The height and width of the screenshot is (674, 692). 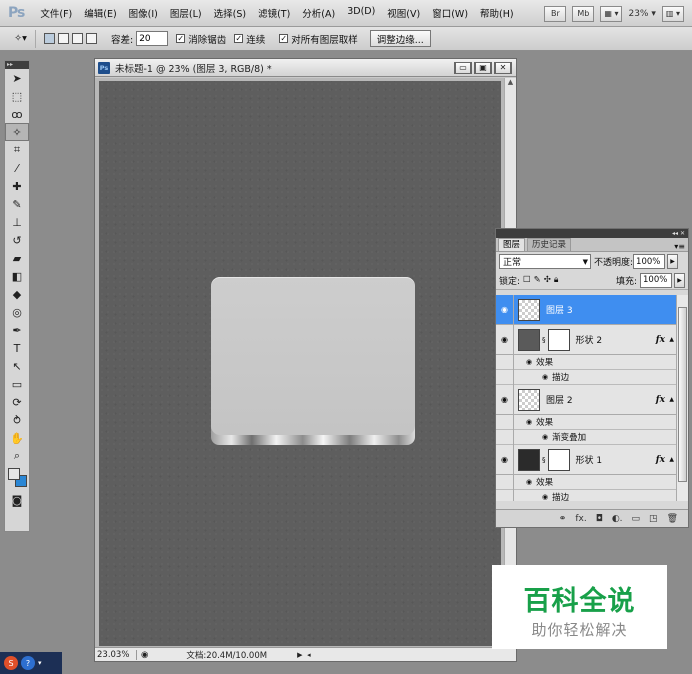 What do you see at coordinates (673, 261) in the screenshot?
I see `opacity-slider-icon: ▶` at bounding box center [673, 261].